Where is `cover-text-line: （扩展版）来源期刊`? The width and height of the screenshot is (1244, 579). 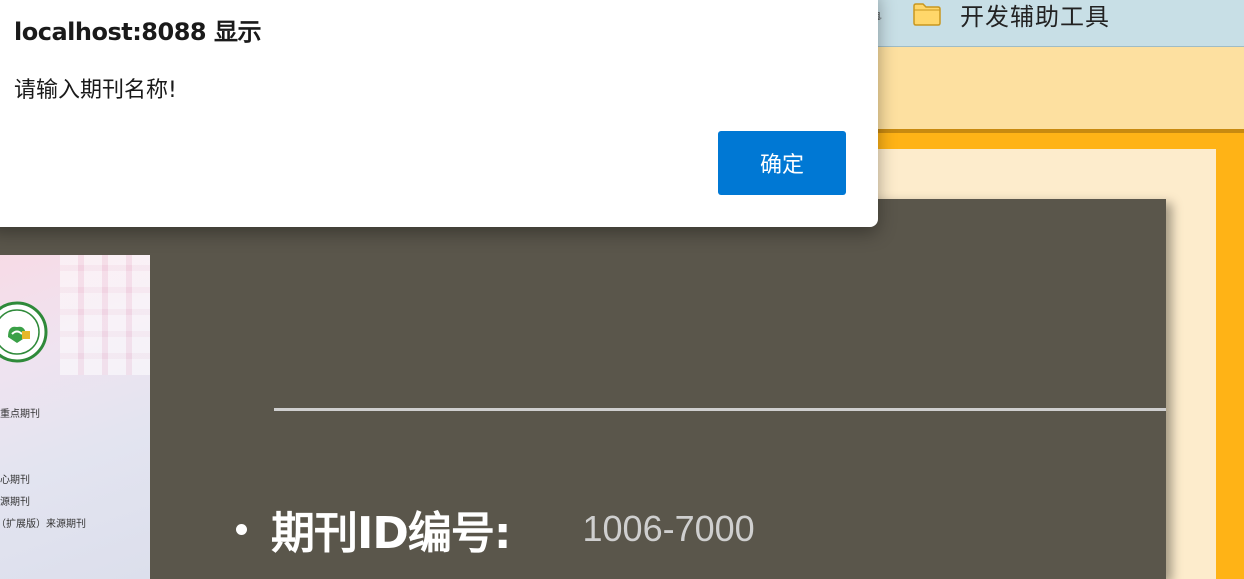 cover-text-line: （扩展版）来源期刊 is located at coordinates (43, 524).